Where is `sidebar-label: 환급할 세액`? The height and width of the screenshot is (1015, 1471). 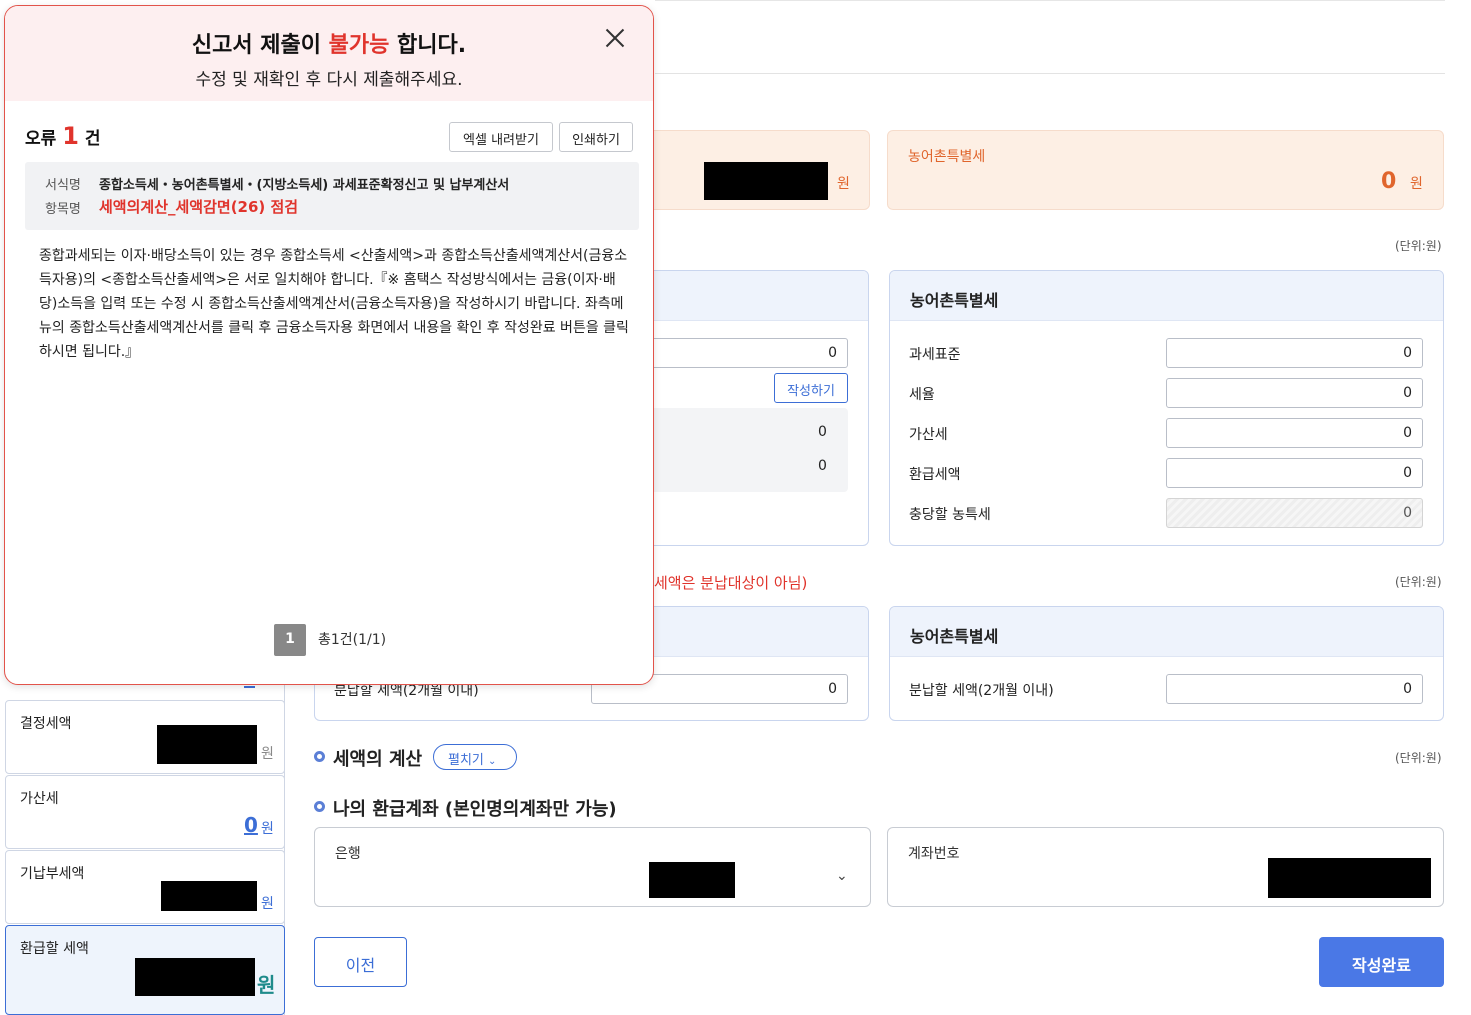
sidebar-label: 환급할 세액 is located at coordinates (54, 949).